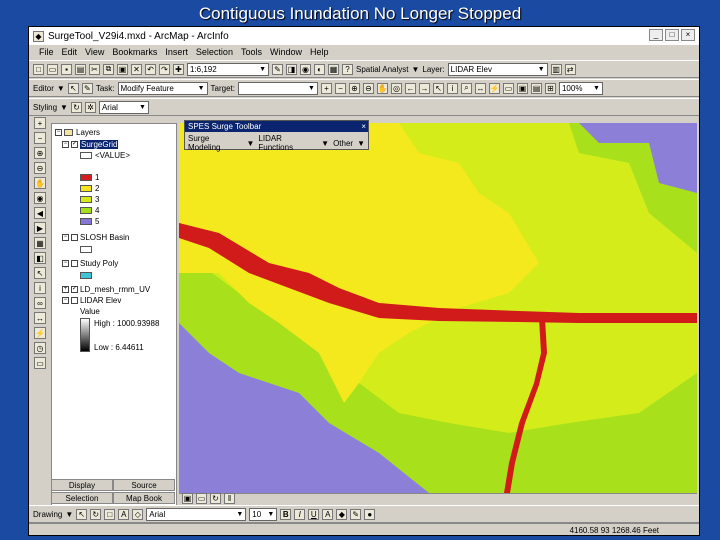  I want to click on scale-dropdown: 1:6,192 ▼, so click(228, 69).